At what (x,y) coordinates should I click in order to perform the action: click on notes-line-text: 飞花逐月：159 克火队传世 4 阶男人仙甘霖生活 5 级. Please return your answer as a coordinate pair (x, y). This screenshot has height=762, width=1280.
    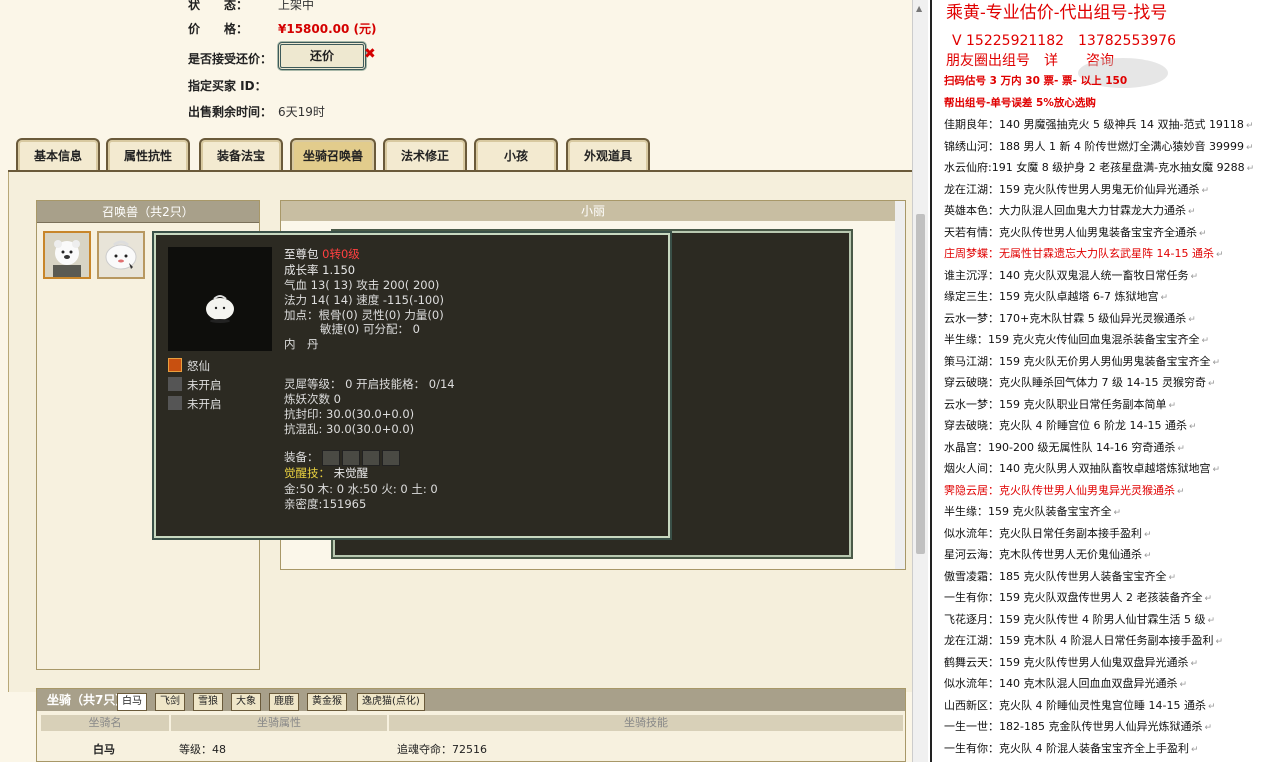
    Looking at the image, I should click on (1075, 619).